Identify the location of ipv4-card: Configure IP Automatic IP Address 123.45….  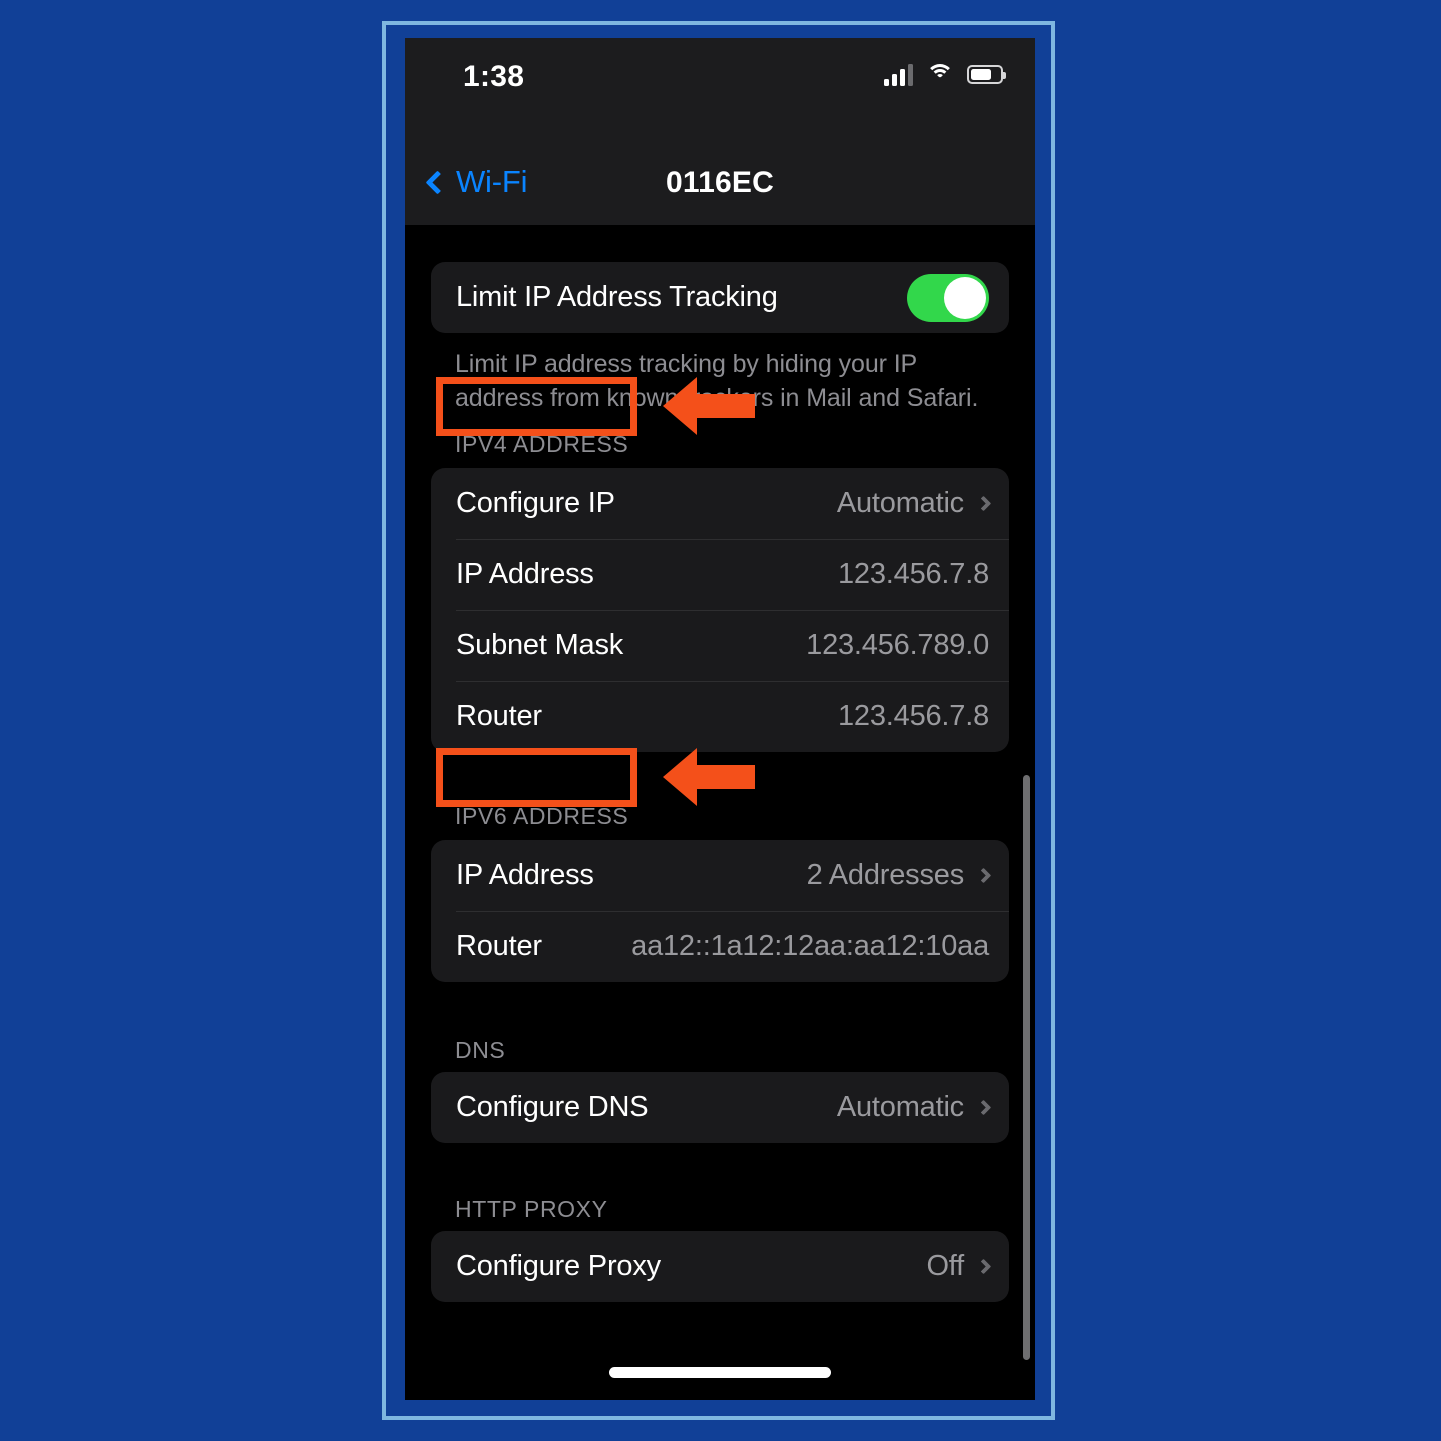
(720, 610).